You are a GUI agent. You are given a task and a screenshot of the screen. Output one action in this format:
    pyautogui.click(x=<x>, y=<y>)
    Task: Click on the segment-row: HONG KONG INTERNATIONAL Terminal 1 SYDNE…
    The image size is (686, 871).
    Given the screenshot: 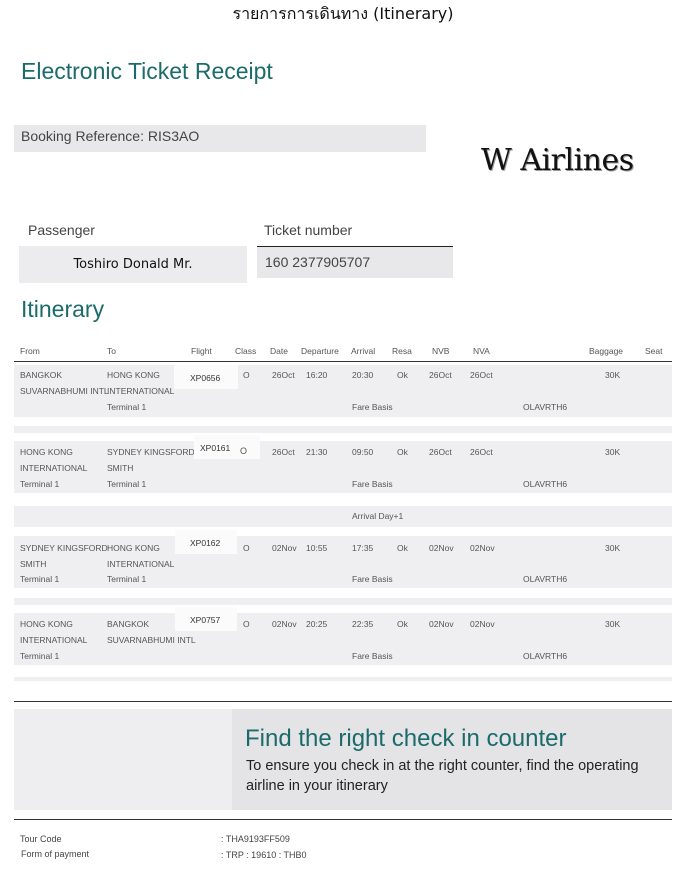 What is the action you would take?
    pyautogui.click(x=343, y=464)
    